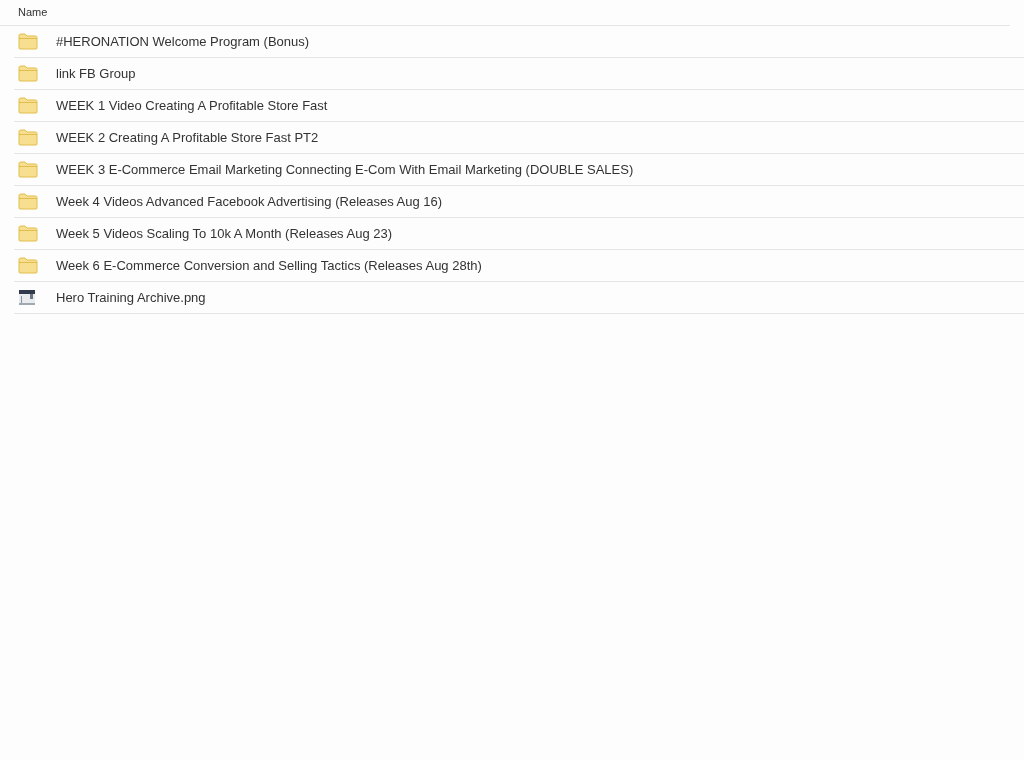 The image size is (1024, 760). What do you see at coordinates (192, 105) in the screenshot?
I see `file-name: WEEK 1 Video Creating A Profitable Store Fast` at bounding box center [192, 105].